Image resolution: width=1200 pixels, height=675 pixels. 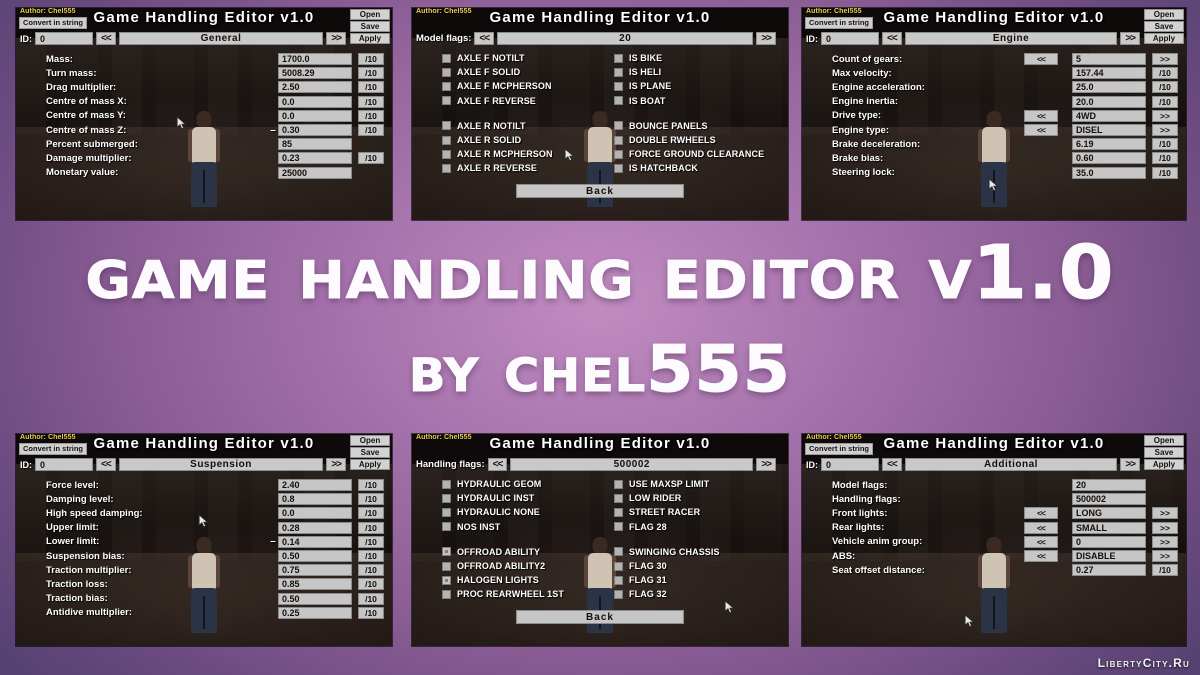 What do you see at coordinates (1109, 87) in the screenshot?
I see `field-value-input: 25.0` at bounding box center [1109, 87].